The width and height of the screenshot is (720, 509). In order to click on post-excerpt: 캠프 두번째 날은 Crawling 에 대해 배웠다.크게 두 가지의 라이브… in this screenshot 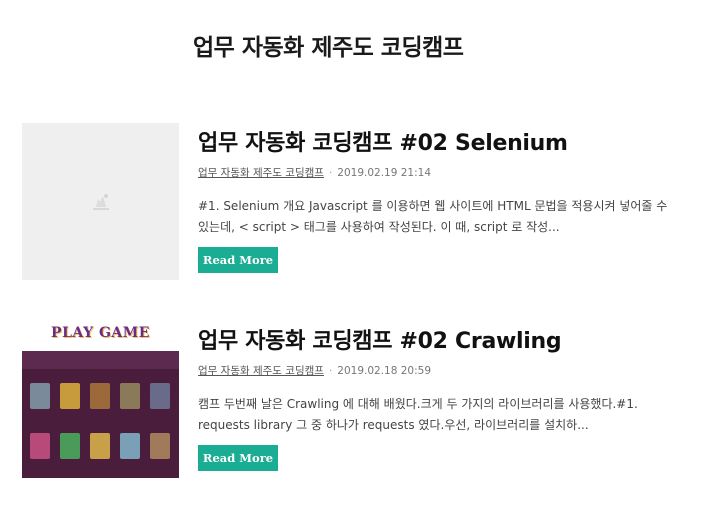, I will do `click(418, 414)`.